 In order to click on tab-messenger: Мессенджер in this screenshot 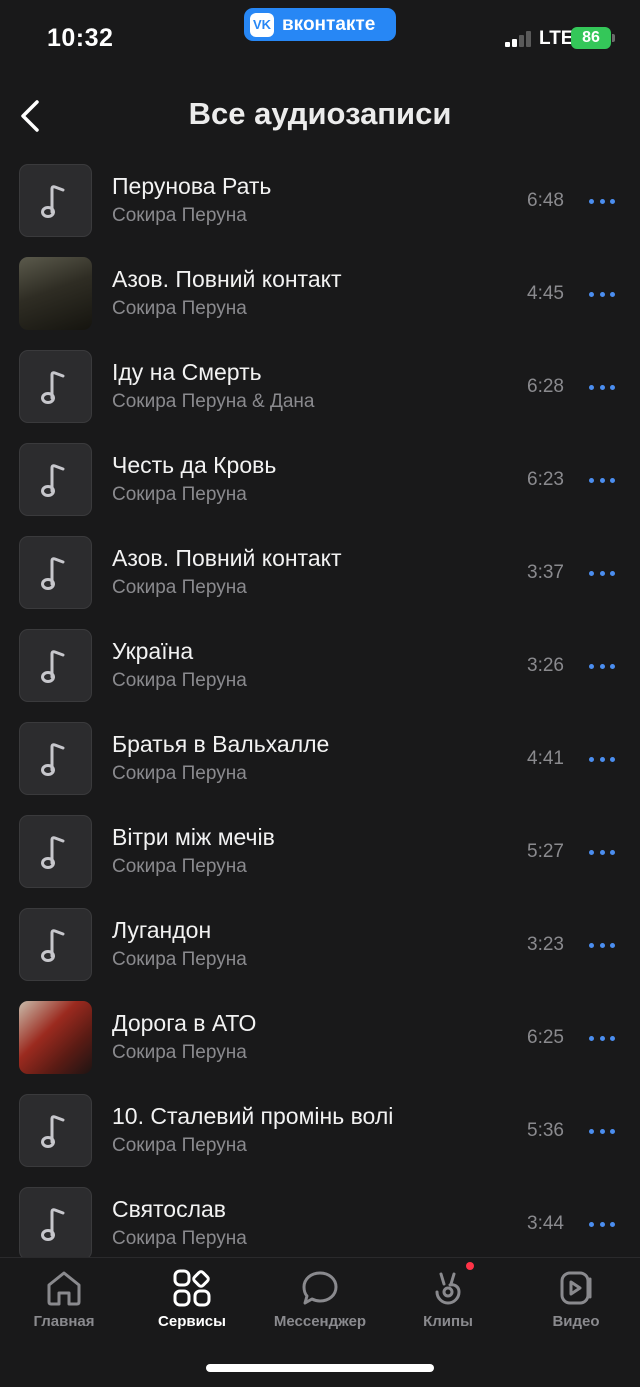, I will do `click(320, 1303)`.